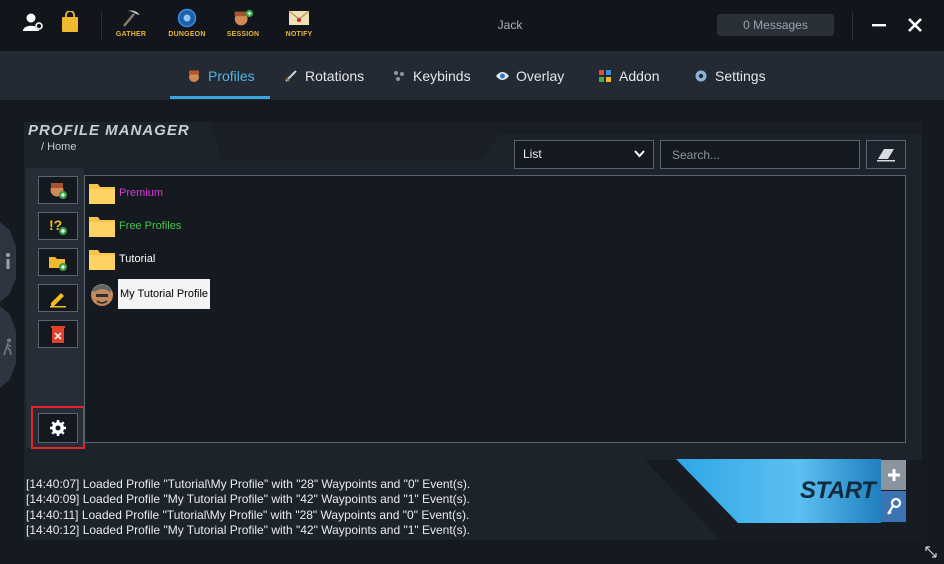 This screenshot has height=564, width=944. I want to click on item-label: Free Profiles, so click(150, 226).